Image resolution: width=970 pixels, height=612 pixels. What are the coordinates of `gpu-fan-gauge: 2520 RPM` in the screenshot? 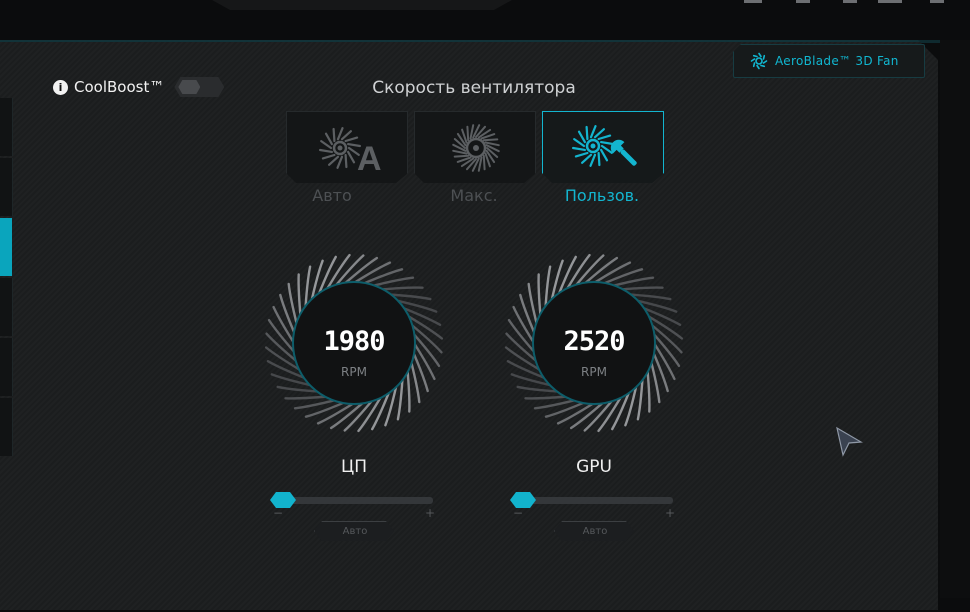 It's located at (594, 343).